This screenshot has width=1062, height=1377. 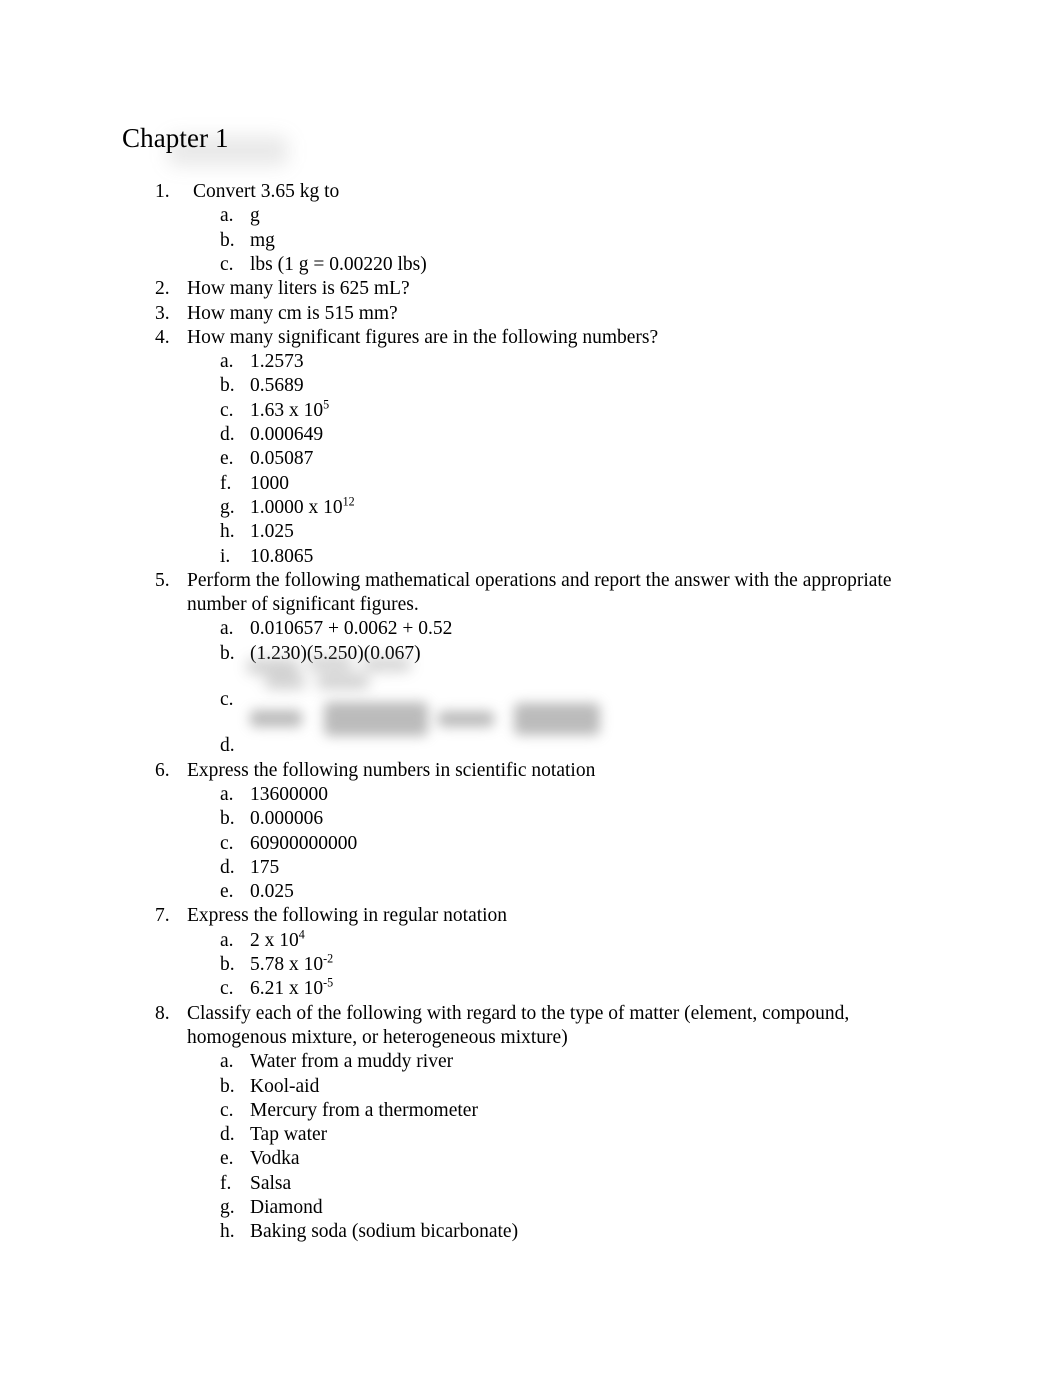 What do you see at coordinates (338, 264) in the screenshot?
I see `sub-item-base: lbs (1 g = 0.00220 lbs)` at bounding box center [338, 264].